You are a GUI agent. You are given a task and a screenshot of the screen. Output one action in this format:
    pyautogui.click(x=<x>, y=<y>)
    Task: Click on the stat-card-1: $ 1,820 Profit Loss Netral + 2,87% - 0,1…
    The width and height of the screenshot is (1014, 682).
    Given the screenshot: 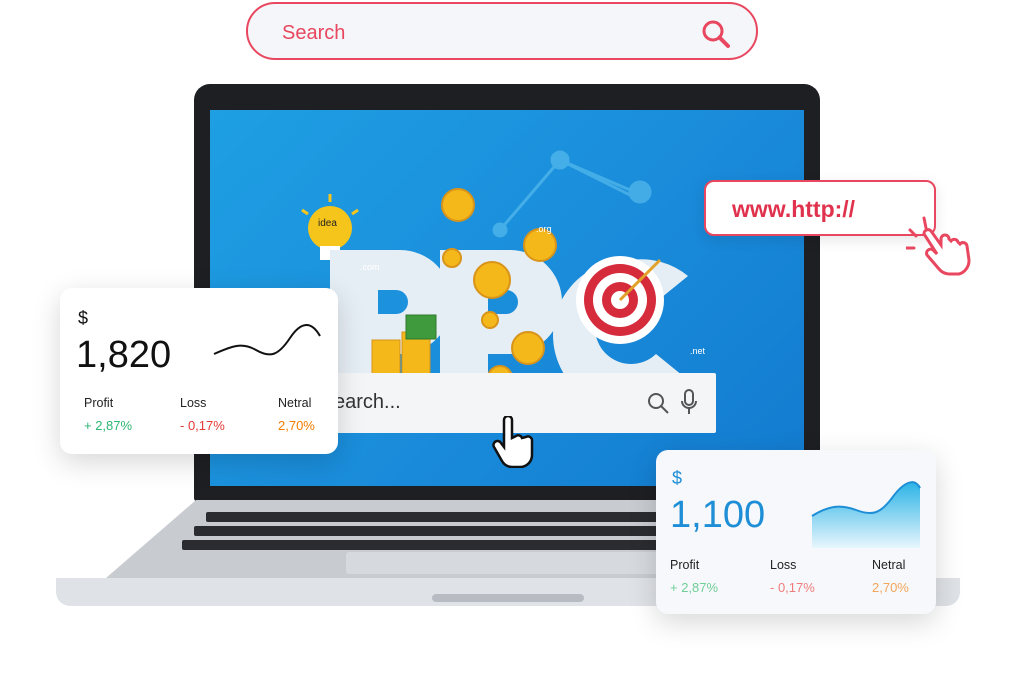 What is the action you would take?
    pyautogui.click(x=199, y=371)
    